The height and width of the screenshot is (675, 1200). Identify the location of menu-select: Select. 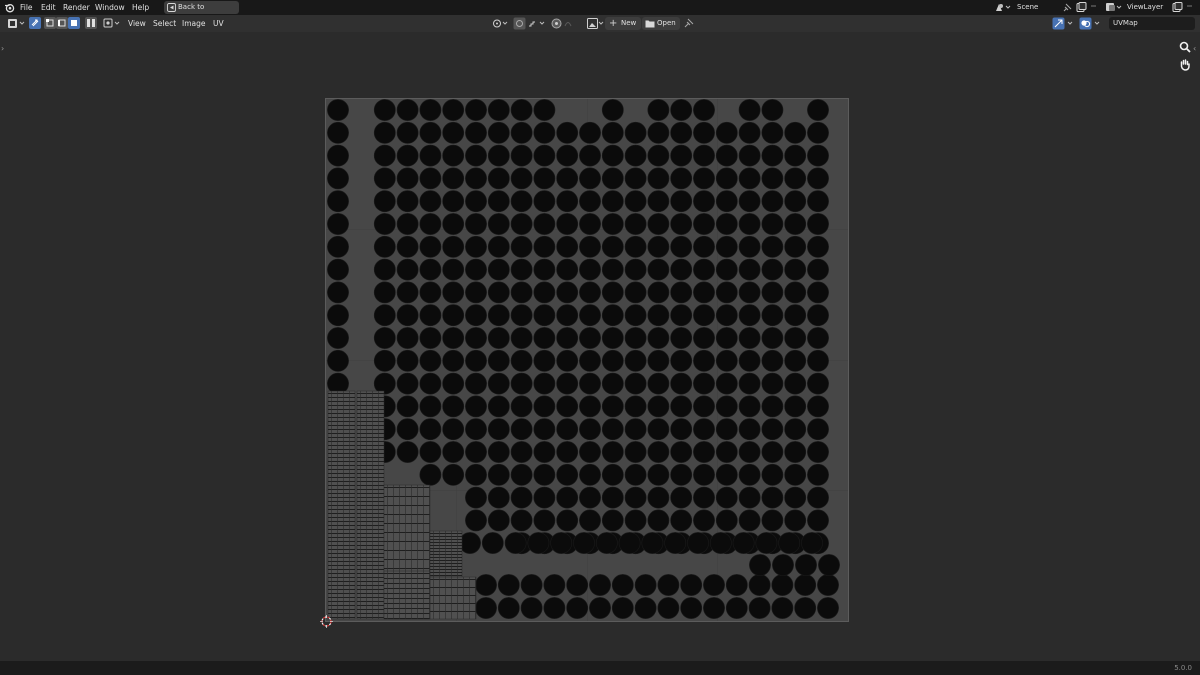
(164, 23).